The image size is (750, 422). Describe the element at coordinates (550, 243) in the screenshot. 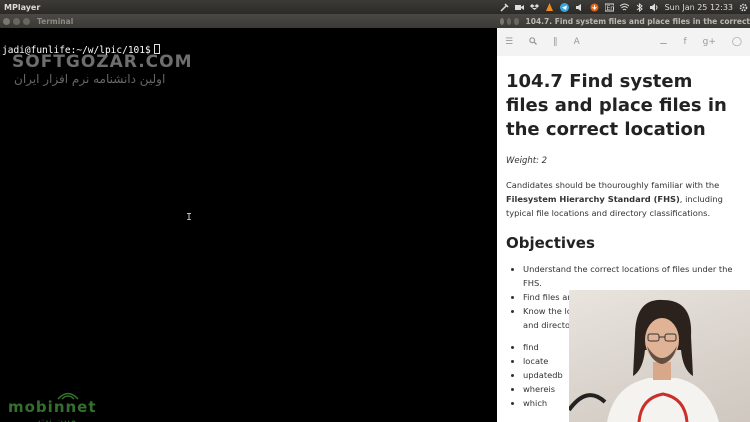

I see `objectives-heading: Objectives` at that location.